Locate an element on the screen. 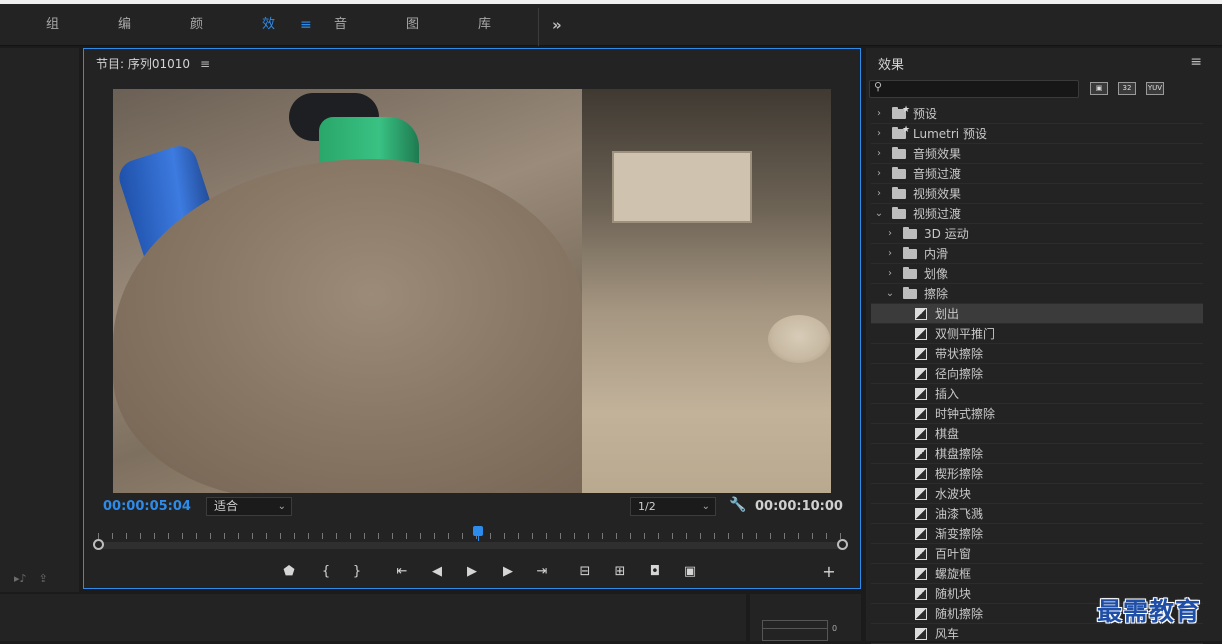 The width and height of the screenshot is (1222, 644). workspace-tab-editing: 编辑 is located at coordinates (124, 39).